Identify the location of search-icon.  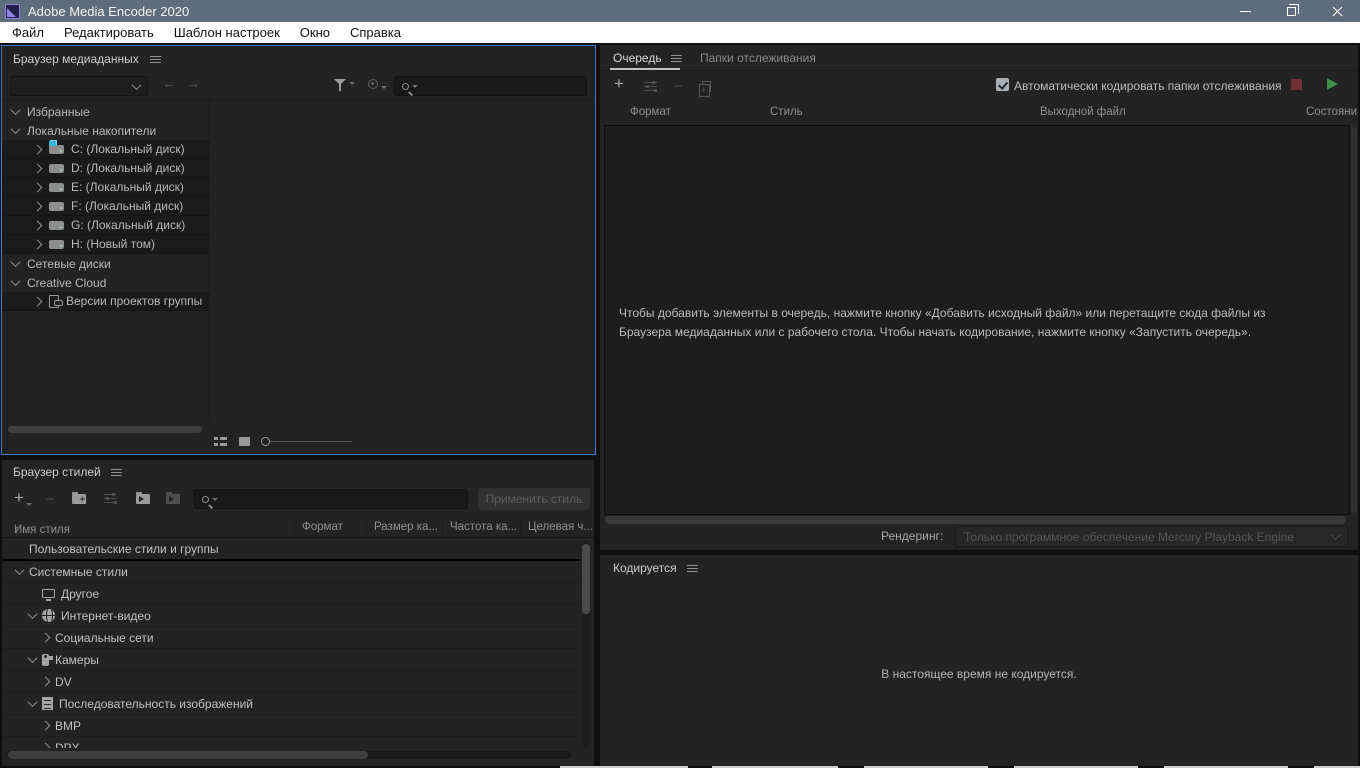
(205, 499).